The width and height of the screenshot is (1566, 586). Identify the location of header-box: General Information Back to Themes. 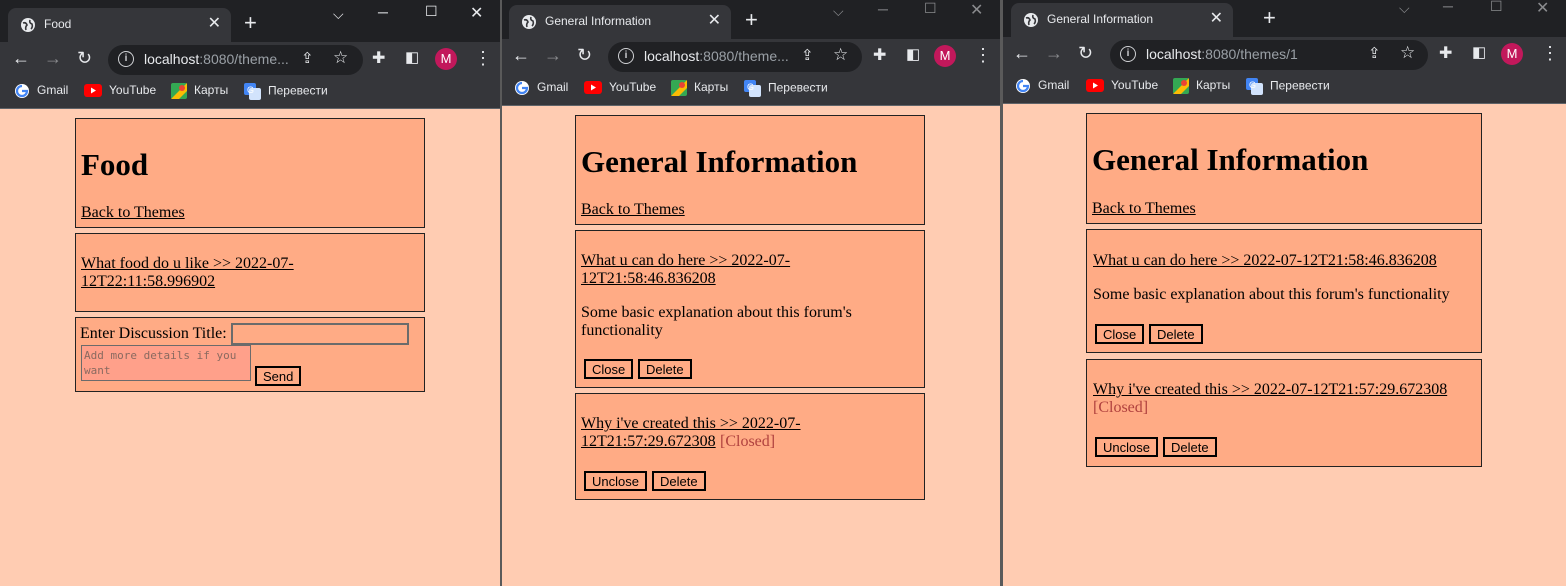
(750, 170).